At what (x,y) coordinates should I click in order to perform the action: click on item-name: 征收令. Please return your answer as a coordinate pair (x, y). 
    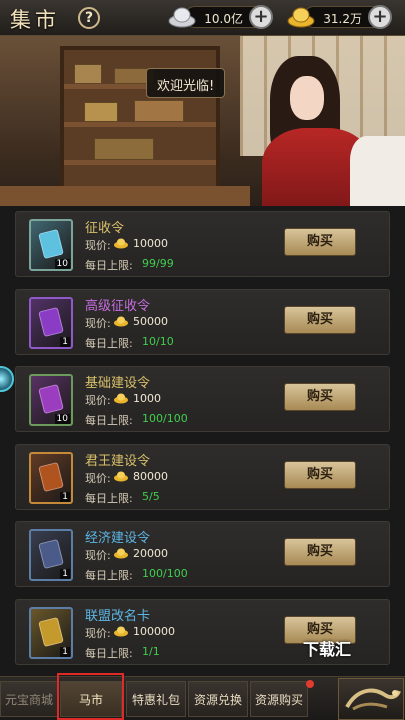
    Looking at the image, I should click on (105, 228).